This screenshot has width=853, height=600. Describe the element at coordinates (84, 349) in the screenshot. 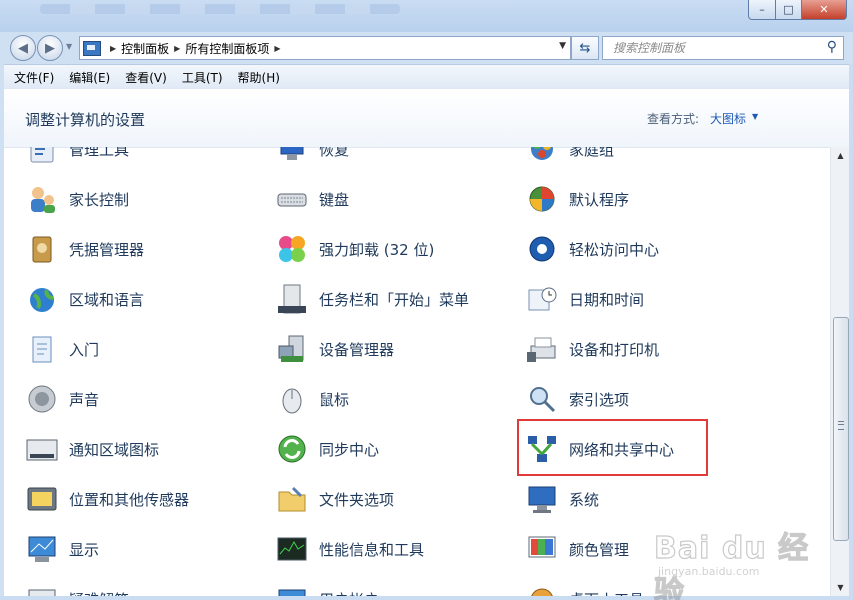

I see `item-label: 入门` at that location.